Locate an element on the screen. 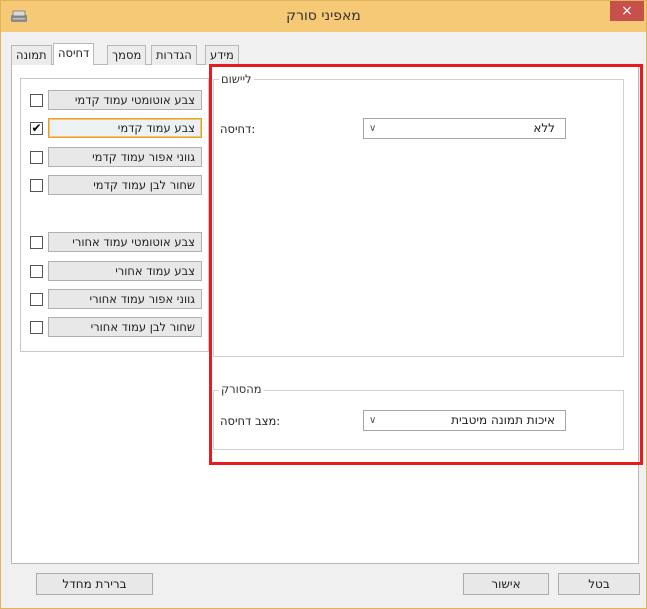  option-button: גווני אפור עמוד אחורי is located at coordinates (125, 299).